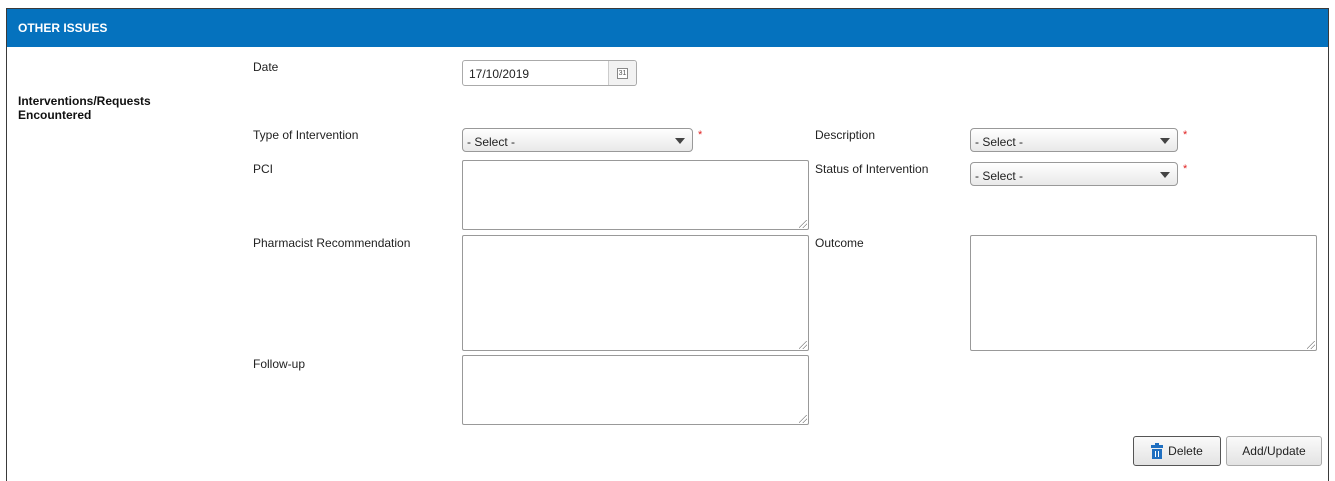  I want to click on trash-icon, so click(1157, 450).